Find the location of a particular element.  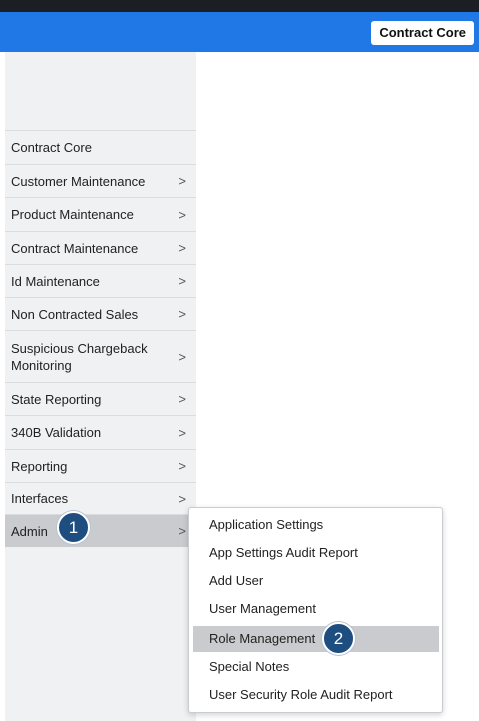

sidebar-item-label: Suspicious Chargeback Monitoring is located at coordinates (79, 356).